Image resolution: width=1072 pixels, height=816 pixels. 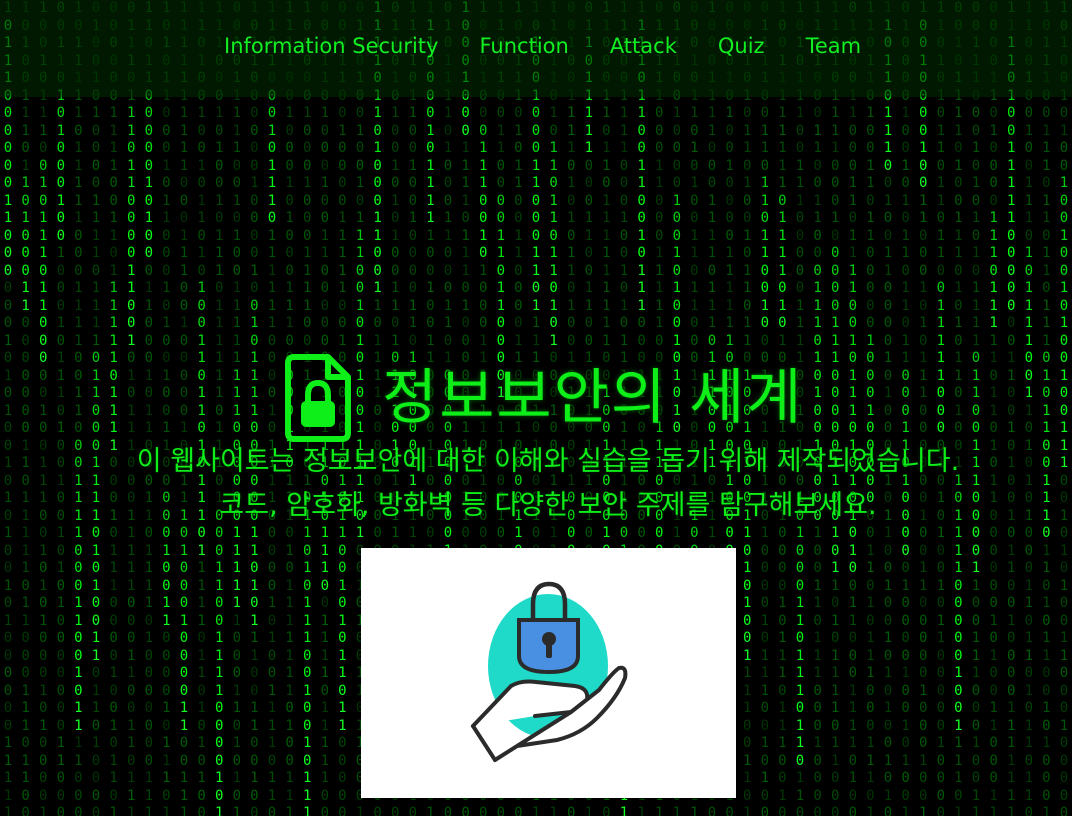 I want to click on hero-security-illustration, so click(x=548, y=673).